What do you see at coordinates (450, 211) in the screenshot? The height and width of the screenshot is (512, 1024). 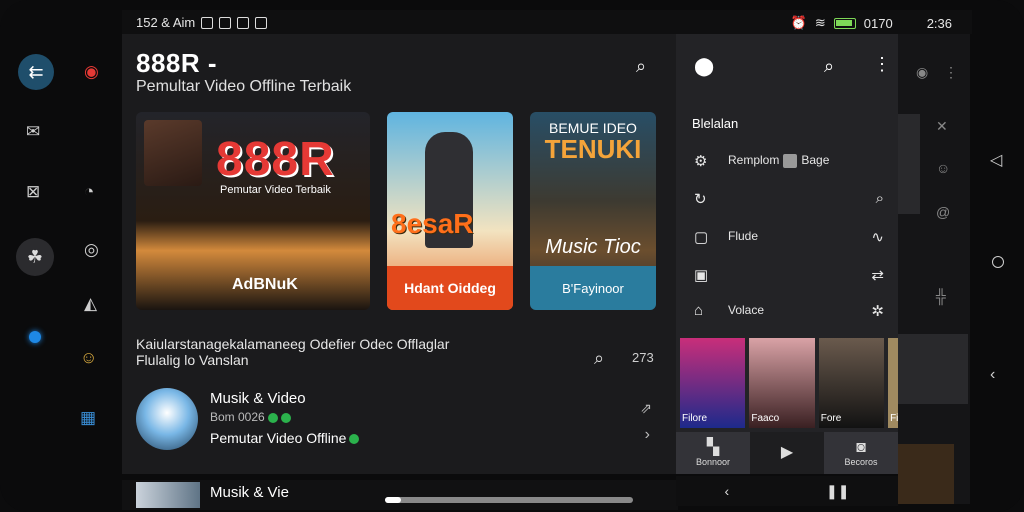 I see `featured-card-2: 8esaR Hdant Oiddeg` at bounding box center [450, 211].